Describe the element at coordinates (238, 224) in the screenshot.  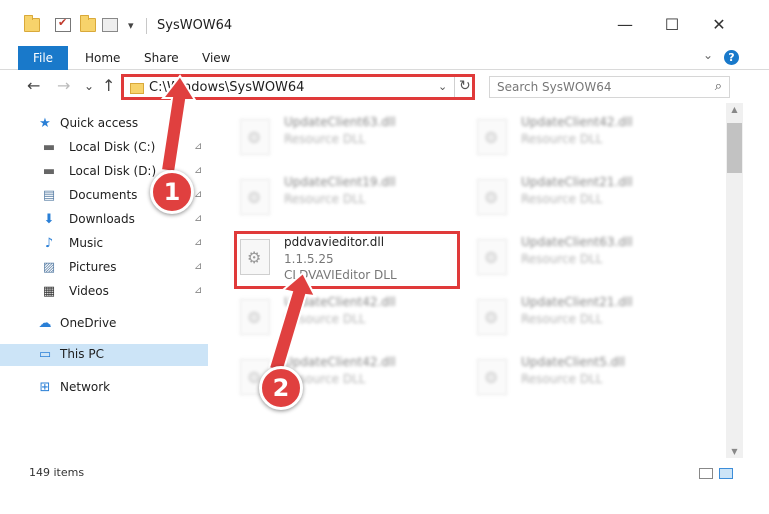
I see `callout-arrows` at that location.